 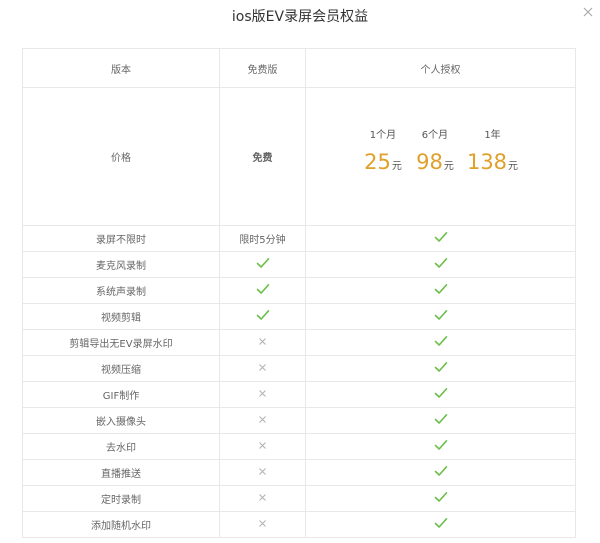 What do you see at coordinates (487, 162) in the screenshot?
I see `plan-amount: 138` at bounding box center [487, 162].